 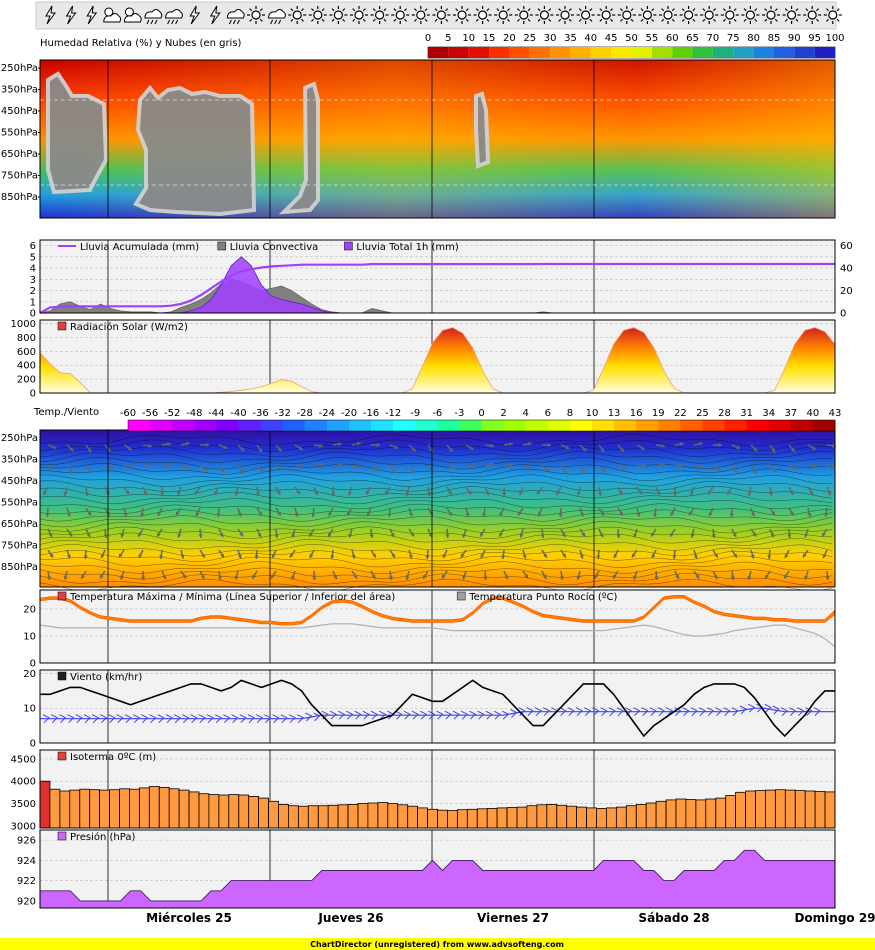 What do you see at coordinates (128, 413) in the screenshot?
I see `temperature-scale-tick: -60` at bounding box center [128, 413].